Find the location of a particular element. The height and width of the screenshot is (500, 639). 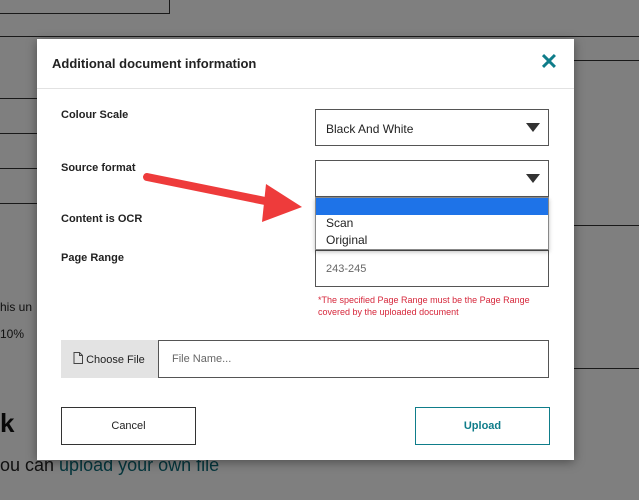

source-format-dropdown: Scan Original is located at coordinates (432, 223).